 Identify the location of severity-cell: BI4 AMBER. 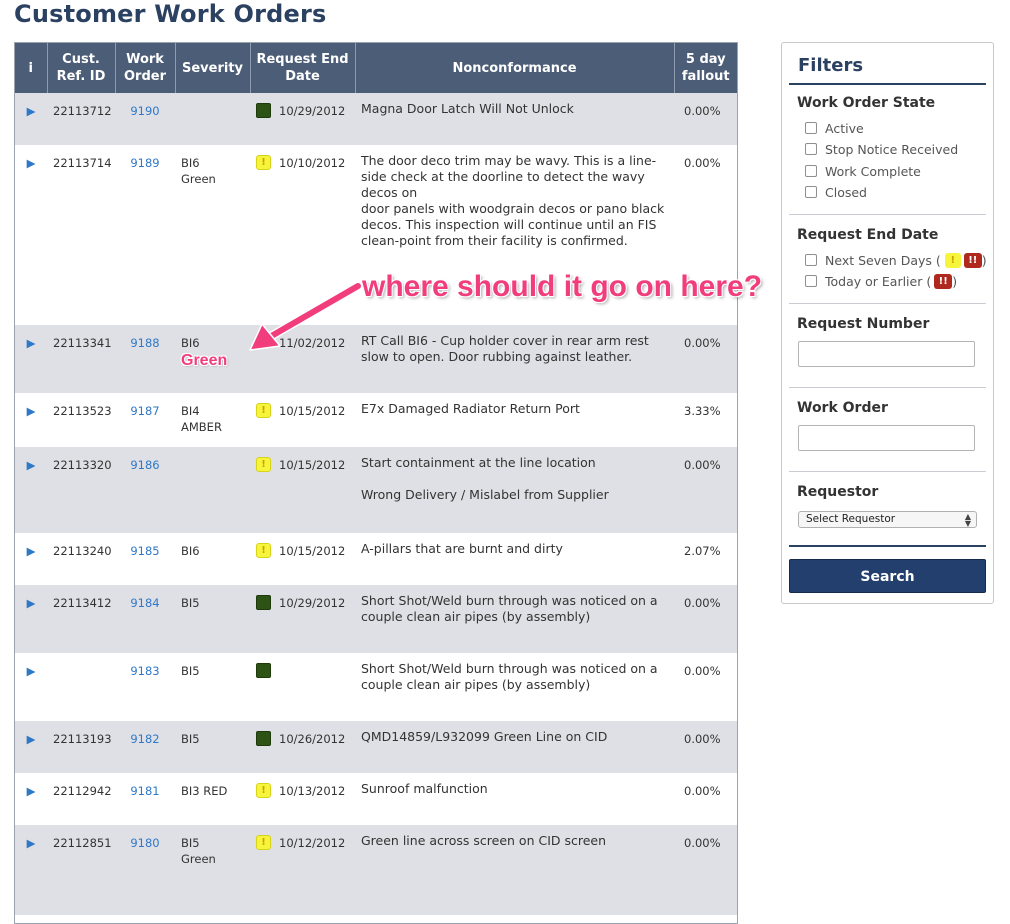
(212, 420).